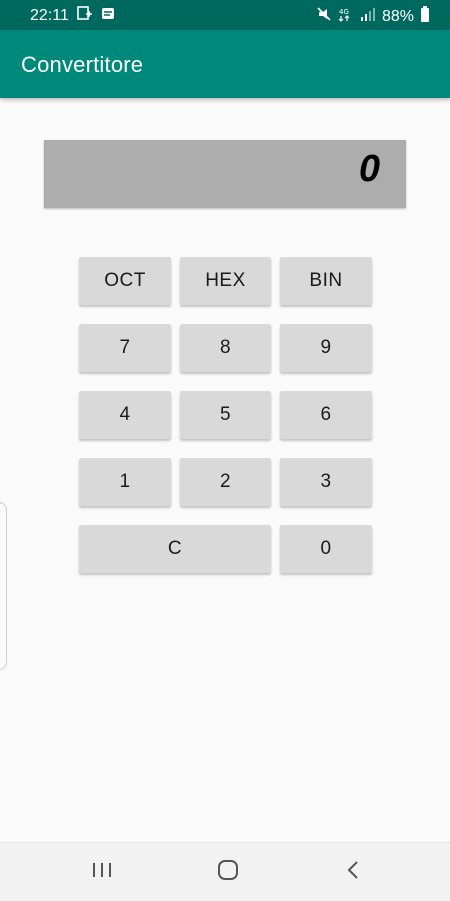 The width and height of the screenshot is (450, 901). I want to click on recent-apps-button, so click(102, 872).